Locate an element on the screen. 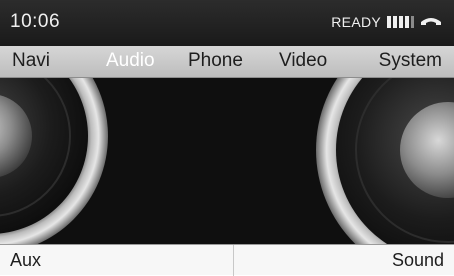 The height and width of the screenshot is (276, 454). ready-indicator: READY is located at coordinates (356, 22).